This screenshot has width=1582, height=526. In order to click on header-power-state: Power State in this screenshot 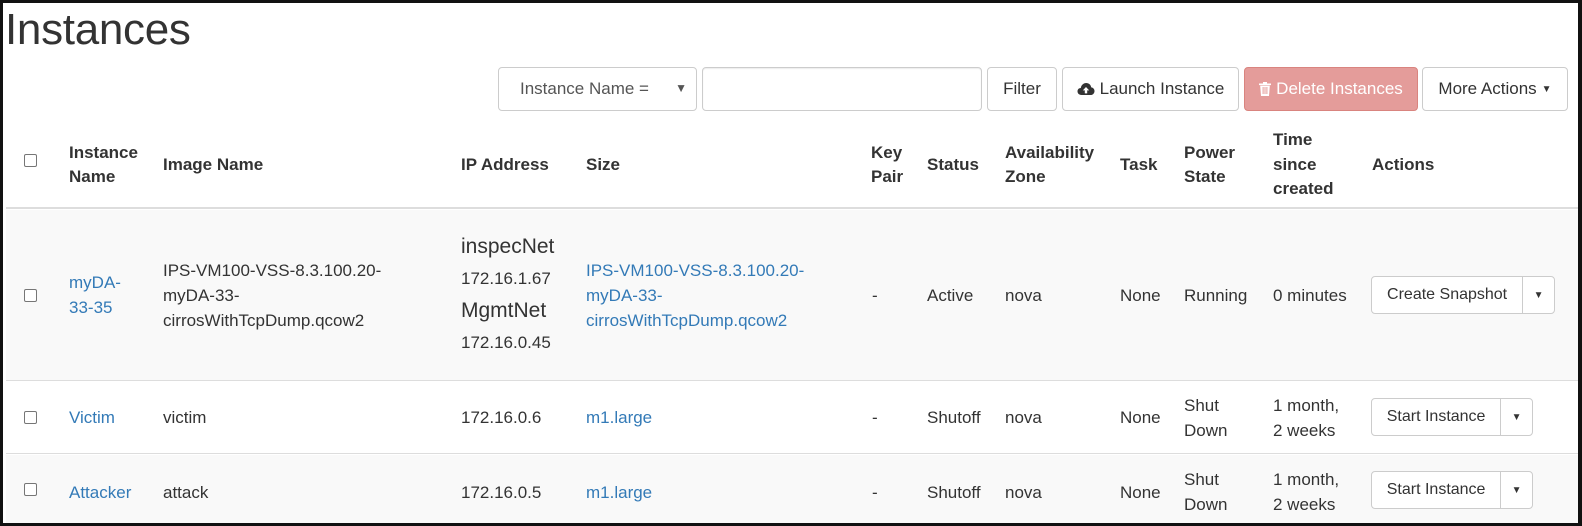, I will do `click(1209, 165)`.